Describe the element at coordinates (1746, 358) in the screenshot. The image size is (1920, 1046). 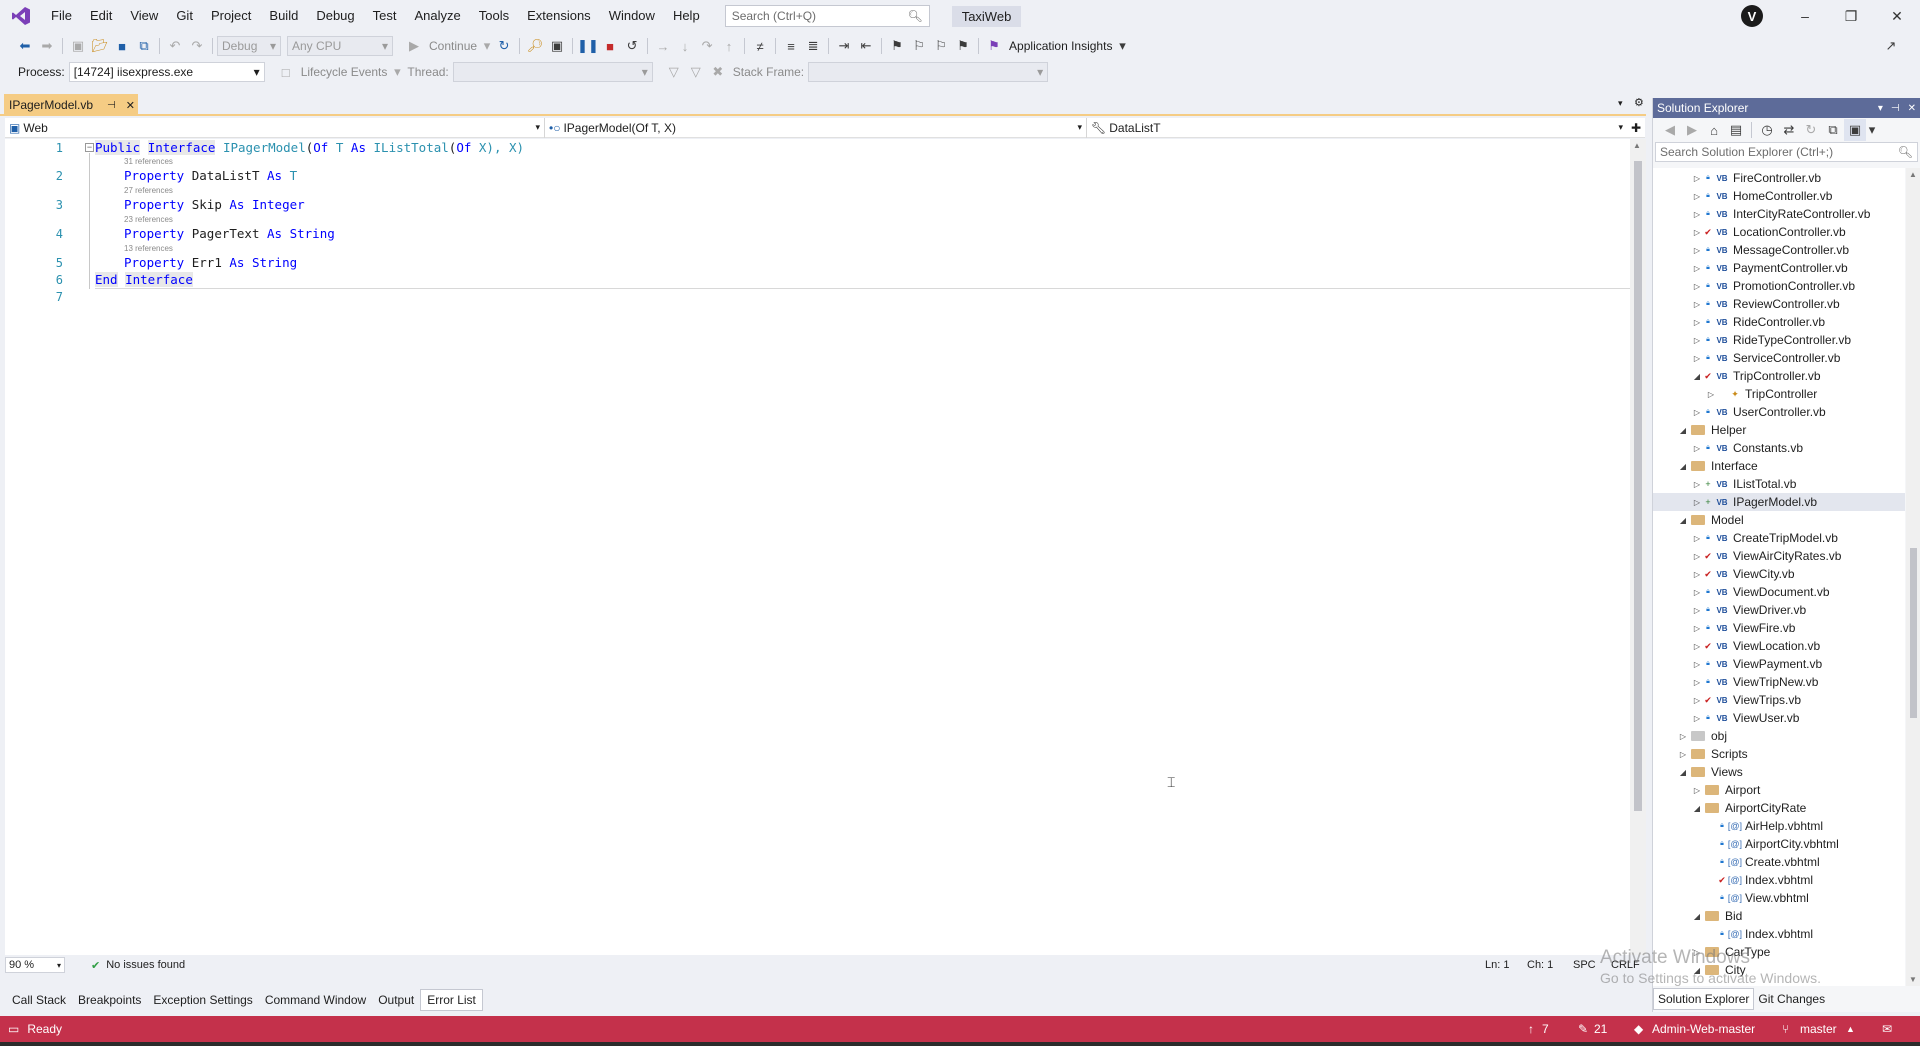
I see `tree-item: ▷ 🔒︎ VB ServiceController.vb` at that location.